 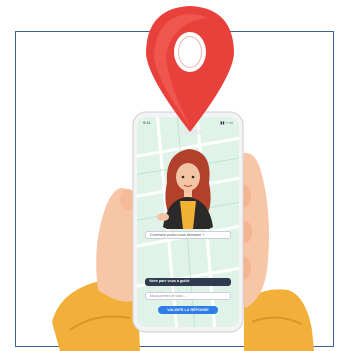 I want to click on status-icons: ▮▮ ◔ ▭, so click(x=226, y=122).